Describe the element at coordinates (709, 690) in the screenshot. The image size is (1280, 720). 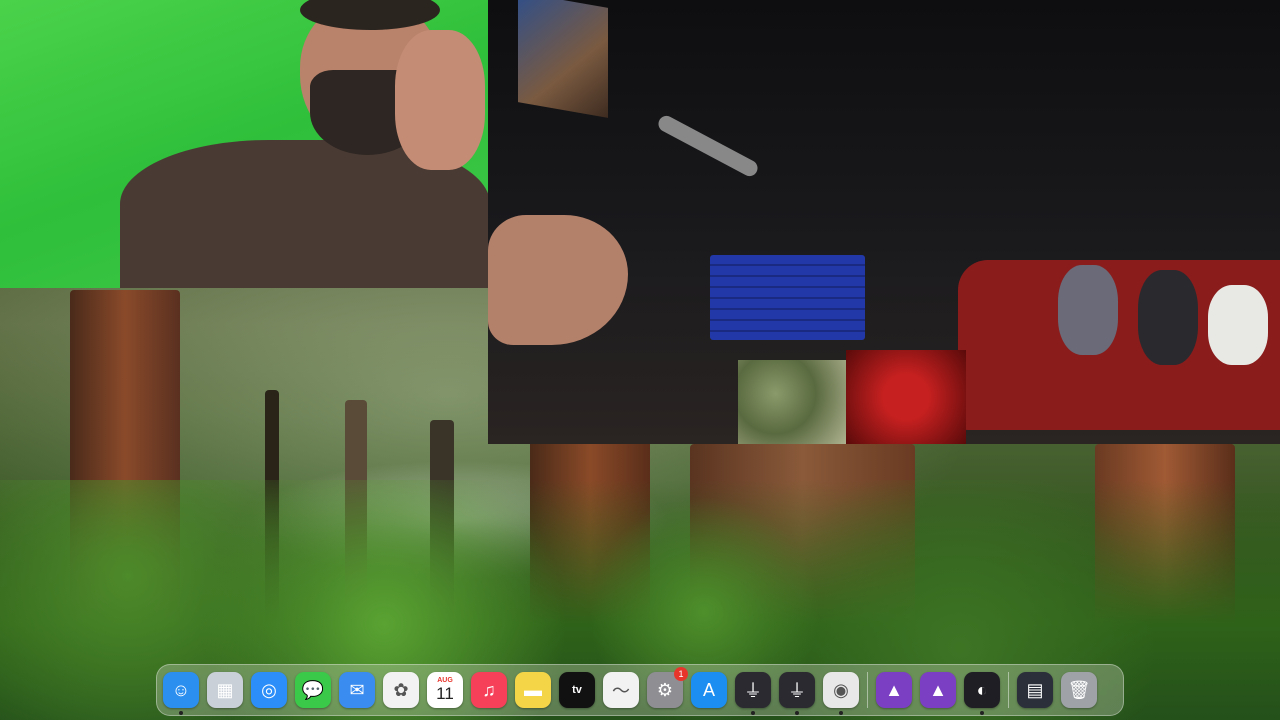
I see `dock-app-store-icon: A` at that location.